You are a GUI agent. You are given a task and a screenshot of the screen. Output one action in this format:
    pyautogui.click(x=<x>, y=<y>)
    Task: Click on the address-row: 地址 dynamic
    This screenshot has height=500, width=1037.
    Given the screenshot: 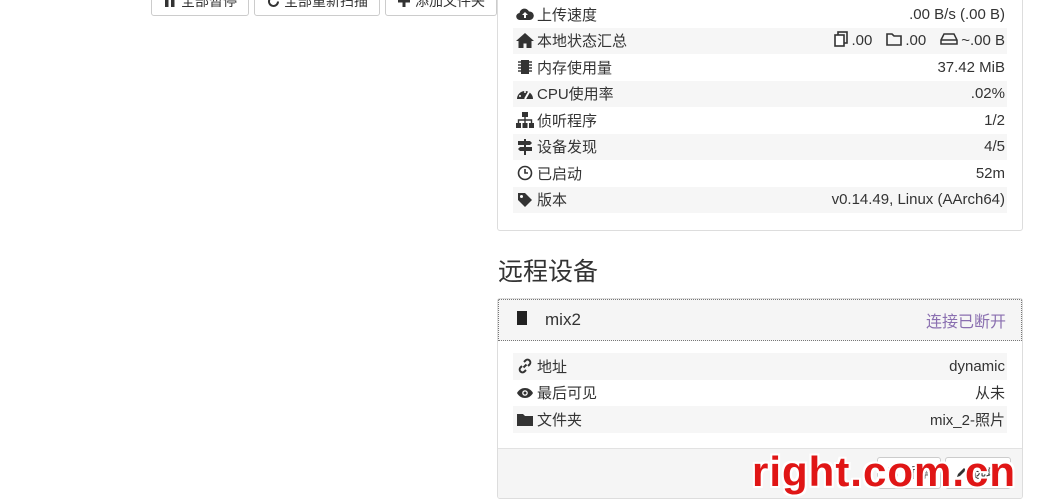 What is the action you would take?
    pyautogui.click(x=760, y=366)
    